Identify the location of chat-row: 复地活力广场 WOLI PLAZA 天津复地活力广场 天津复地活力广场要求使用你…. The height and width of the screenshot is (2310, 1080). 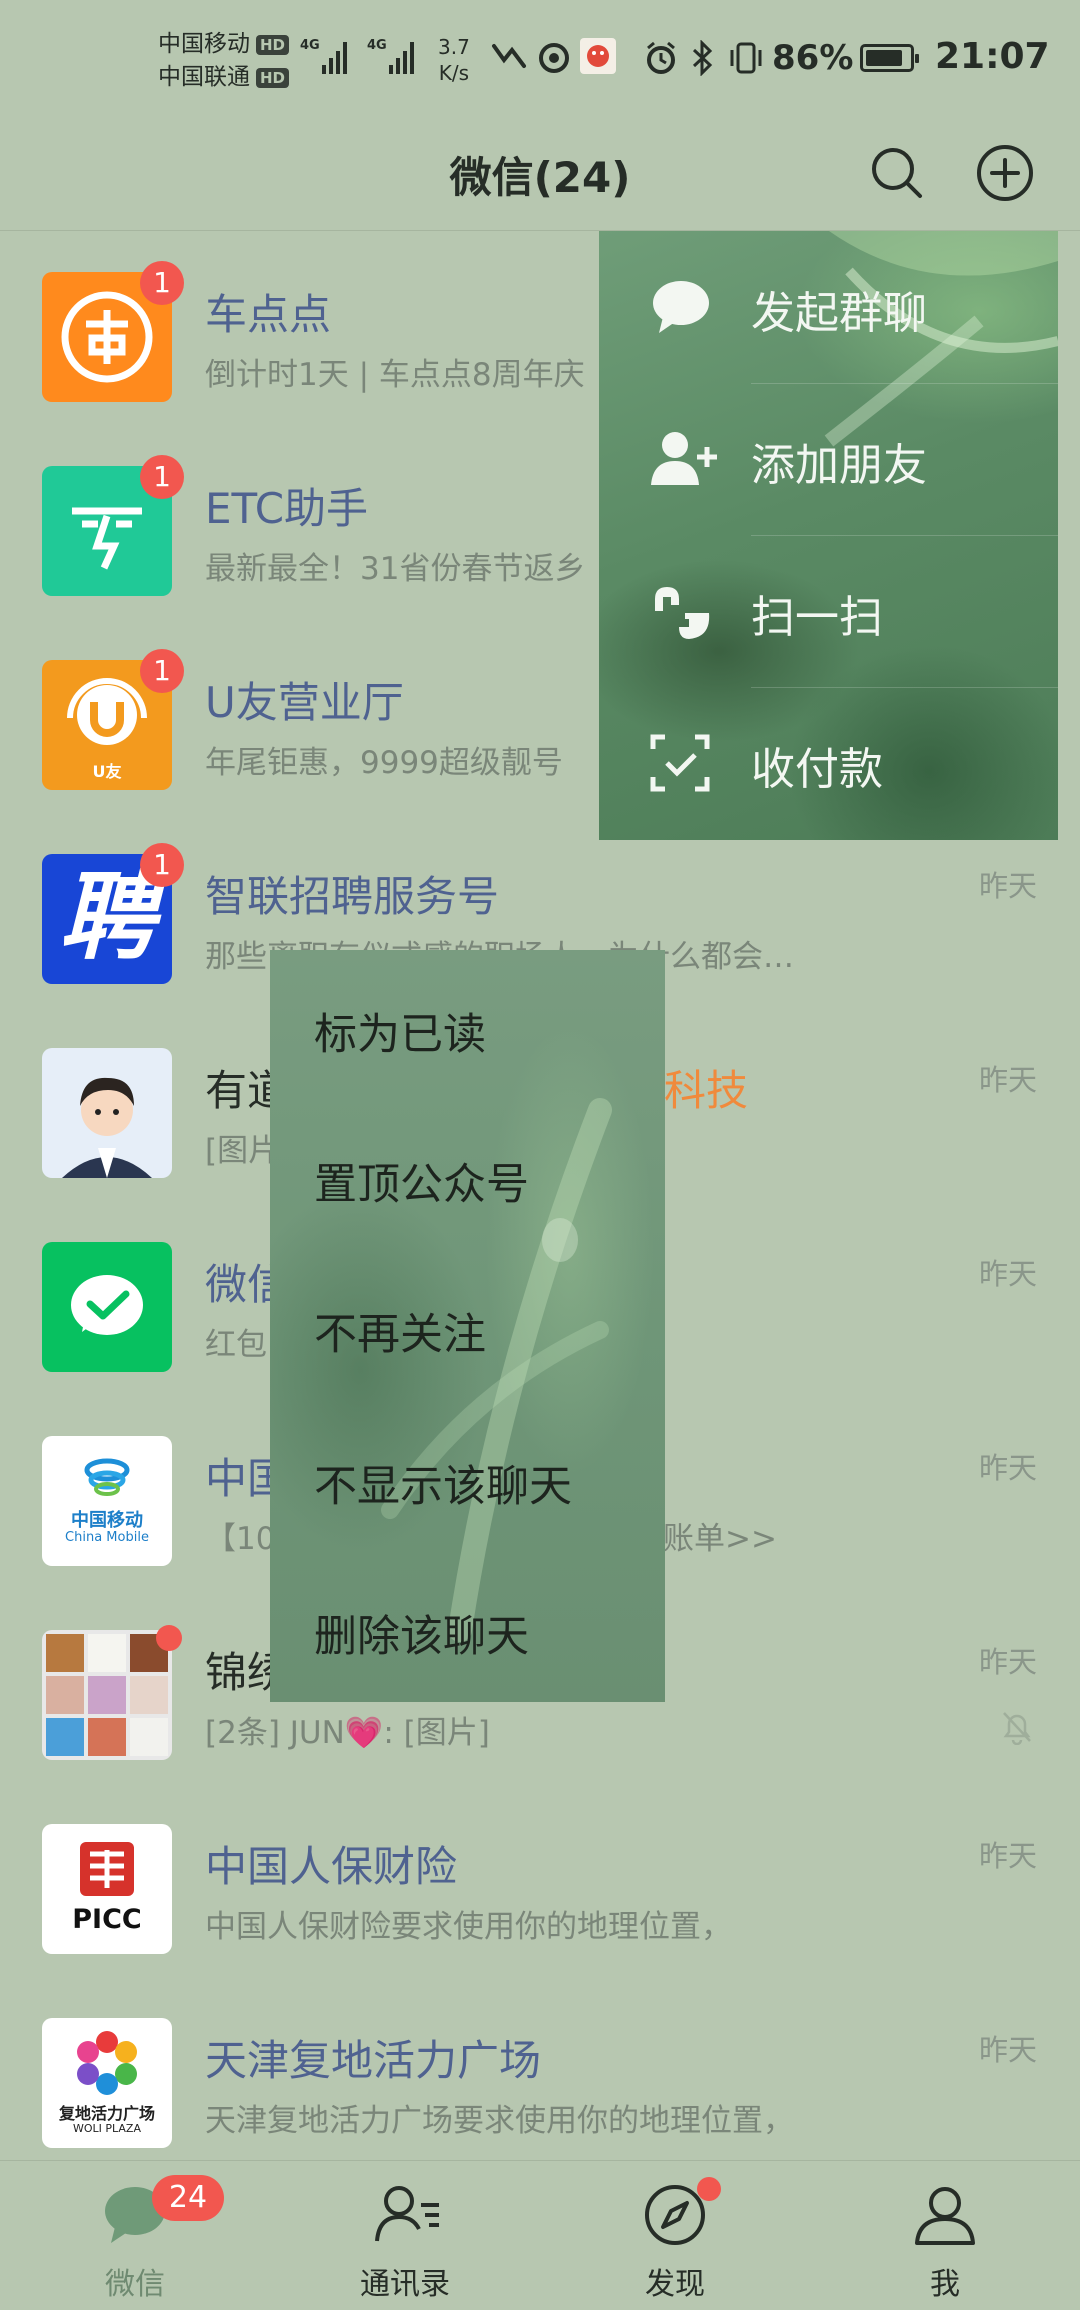
(540, 2074).